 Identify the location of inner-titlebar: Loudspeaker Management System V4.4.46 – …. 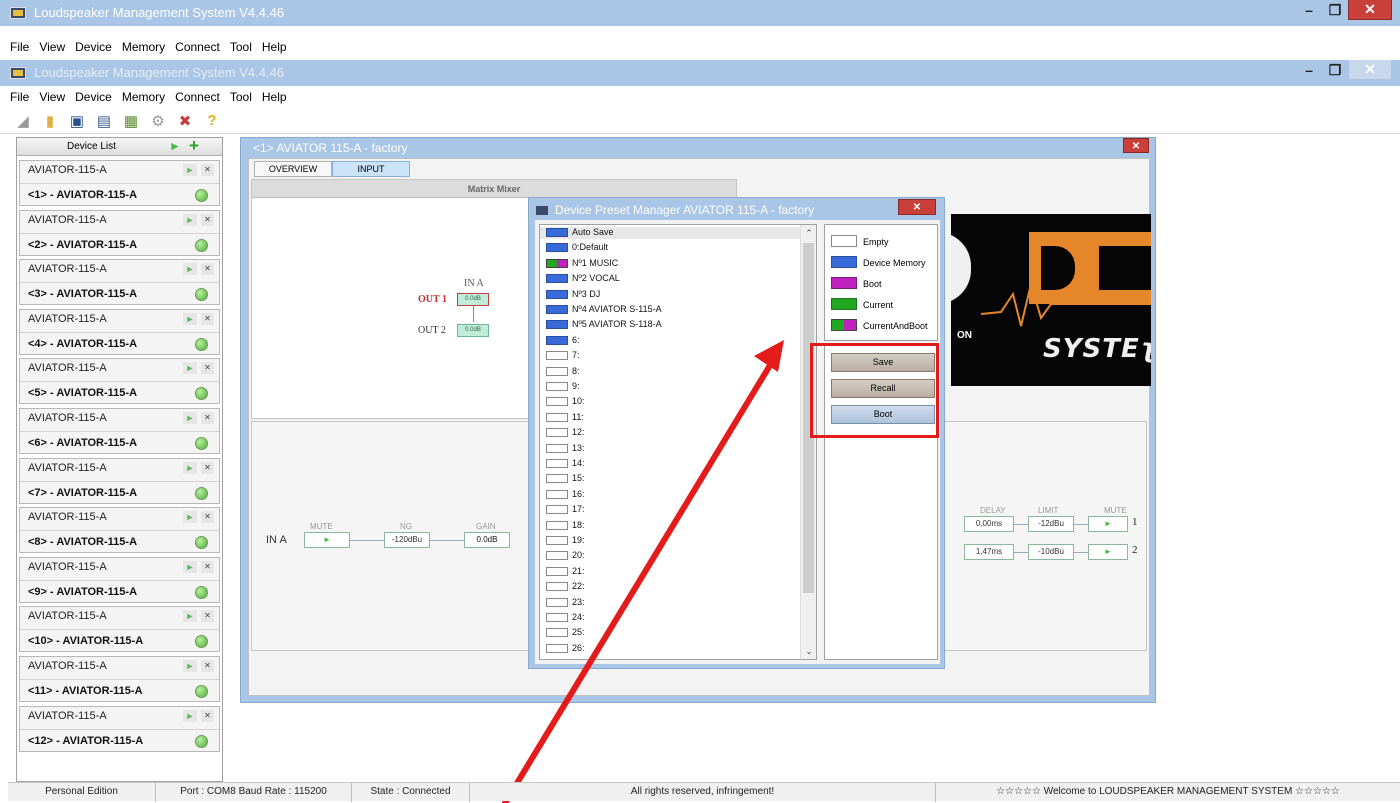
(700, 73).